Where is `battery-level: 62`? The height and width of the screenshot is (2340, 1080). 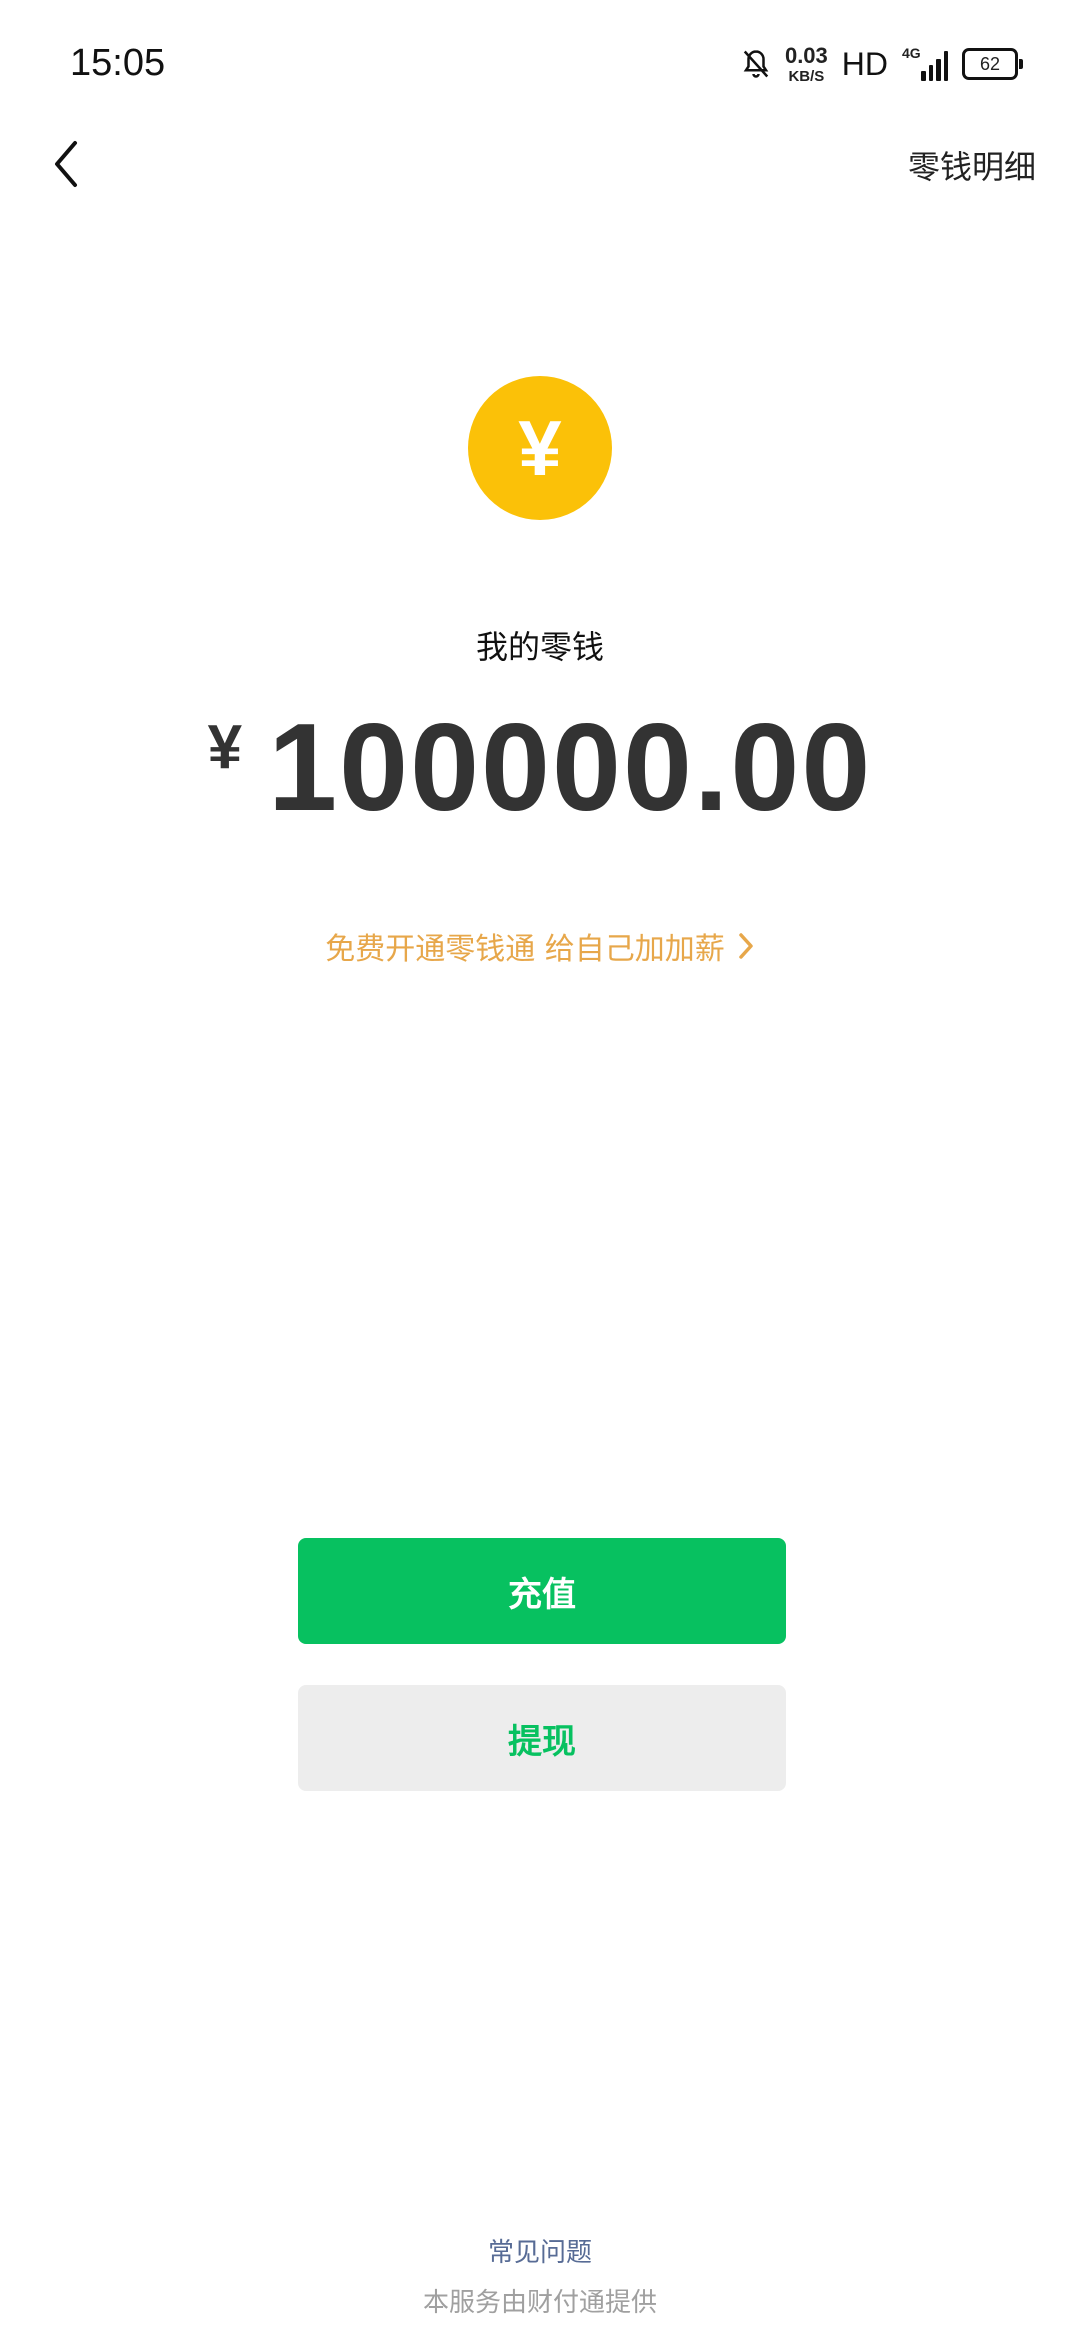 battery-level: 62 is located at coordinates (990, 63).